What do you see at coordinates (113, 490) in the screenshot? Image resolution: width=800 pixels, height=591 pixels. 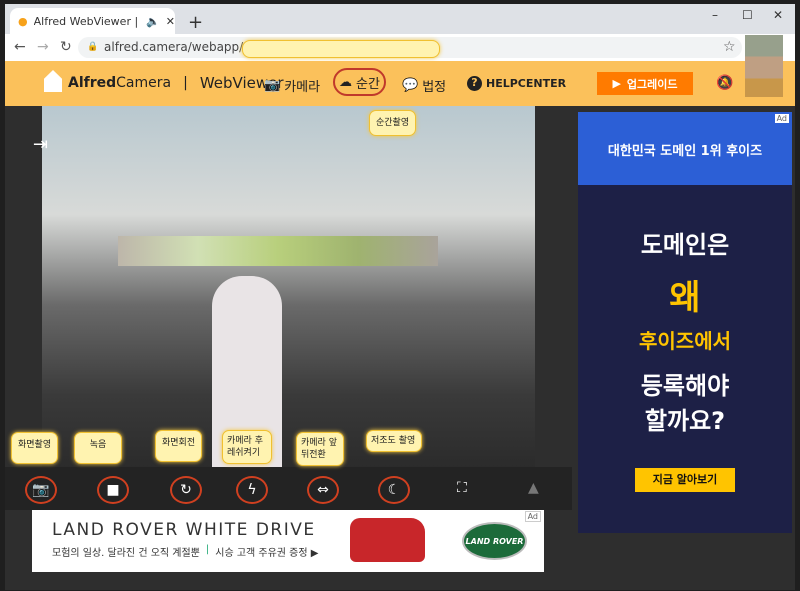 I see `record-button: ■` at bounding box center [113, 490].